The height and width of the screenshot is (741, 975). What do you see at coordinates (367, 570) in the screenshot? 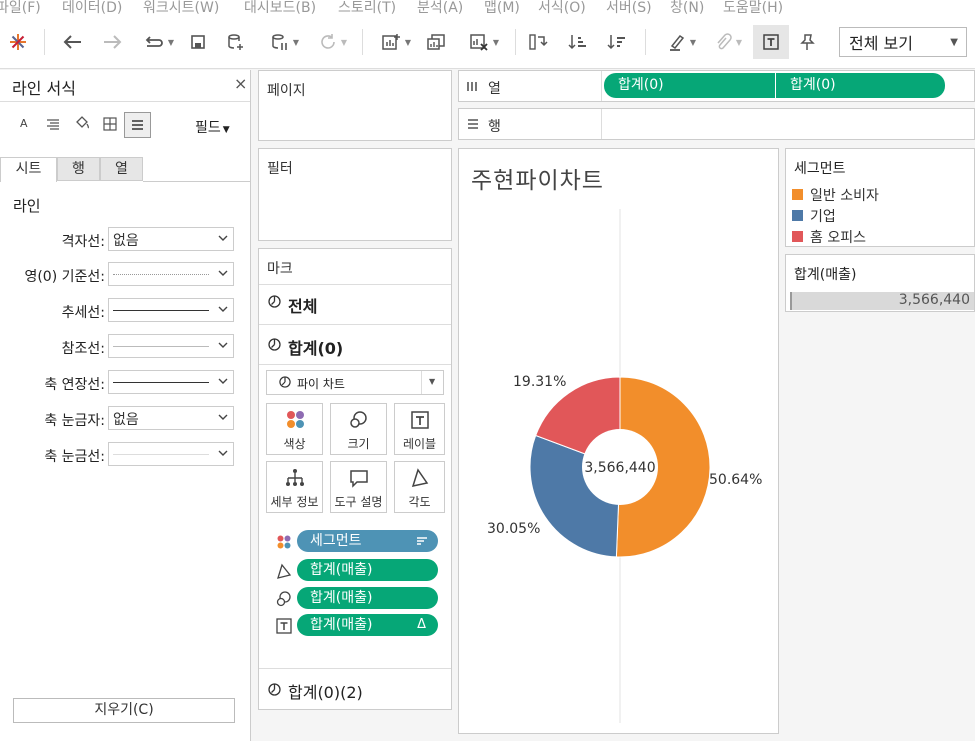
I see `angle-sales-pill: 합계(매출)` at bounding box center [367, 570].